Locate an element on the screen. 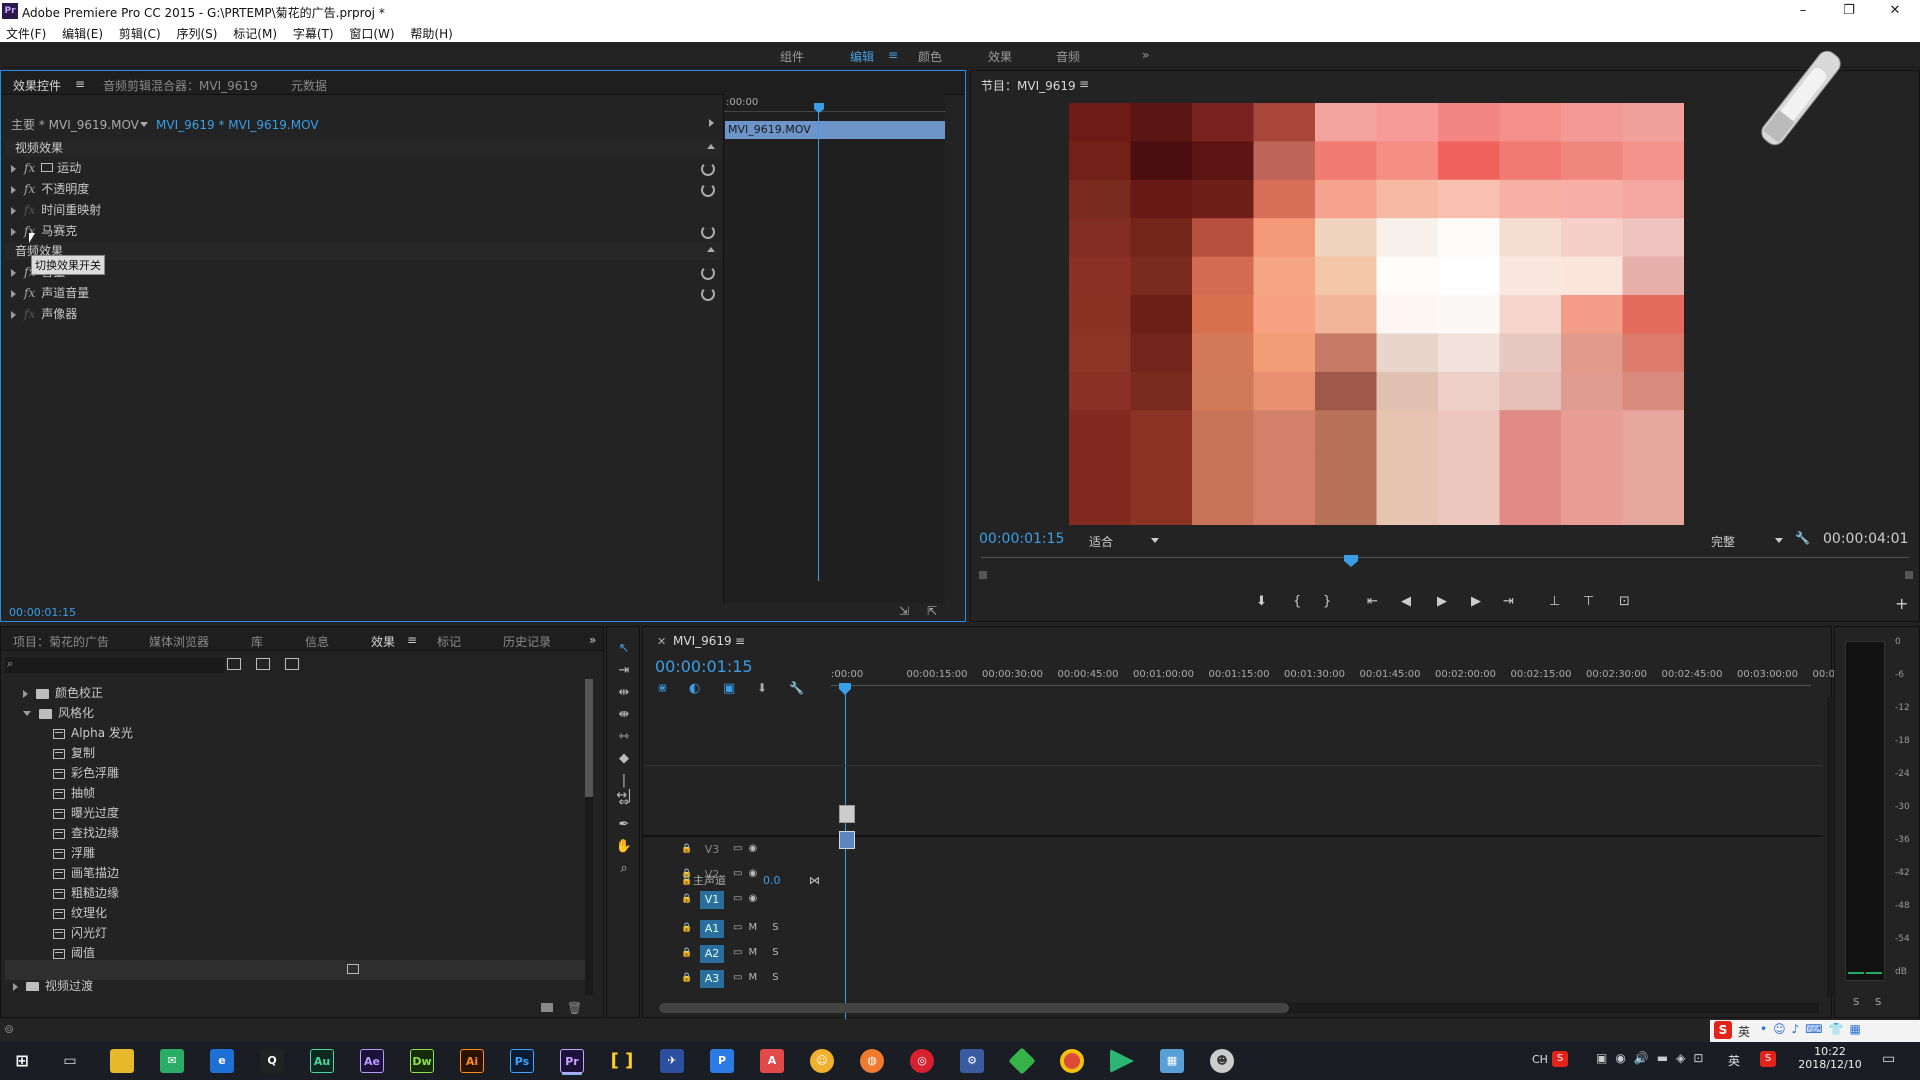 Image resolution: width=1920 pixels, height=1080 pixels. track-name: A3 is located at coordinates (712, 979).